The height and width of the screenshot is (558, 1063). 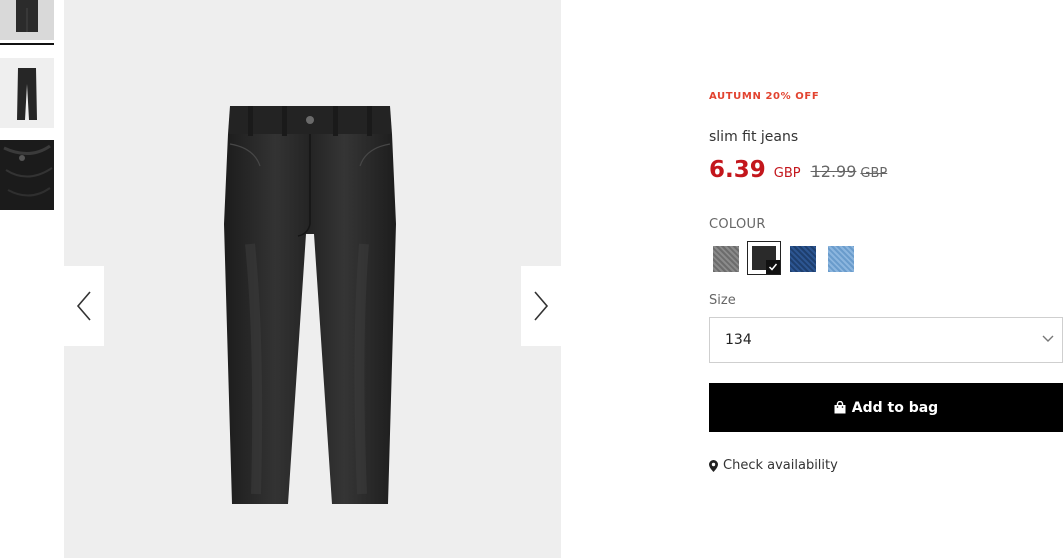 What do you see at coordinates (738, 340) in the screenshot?
I see `size-select-value: 134` at bounding box center [738, 340].